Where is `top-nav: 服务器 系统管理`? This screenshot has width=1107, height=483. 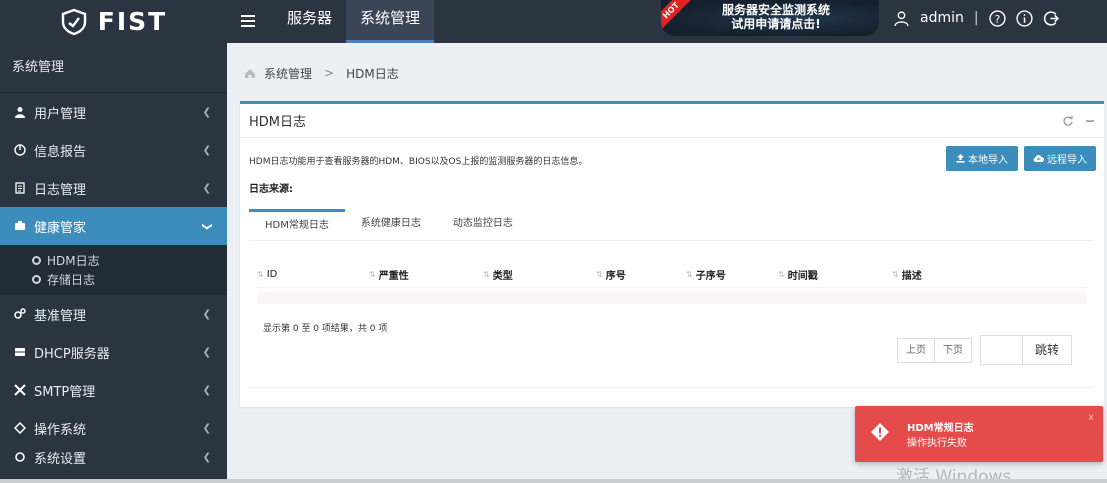
top-nav: 服务器 系统管理 is located at coordinates (354, 21).